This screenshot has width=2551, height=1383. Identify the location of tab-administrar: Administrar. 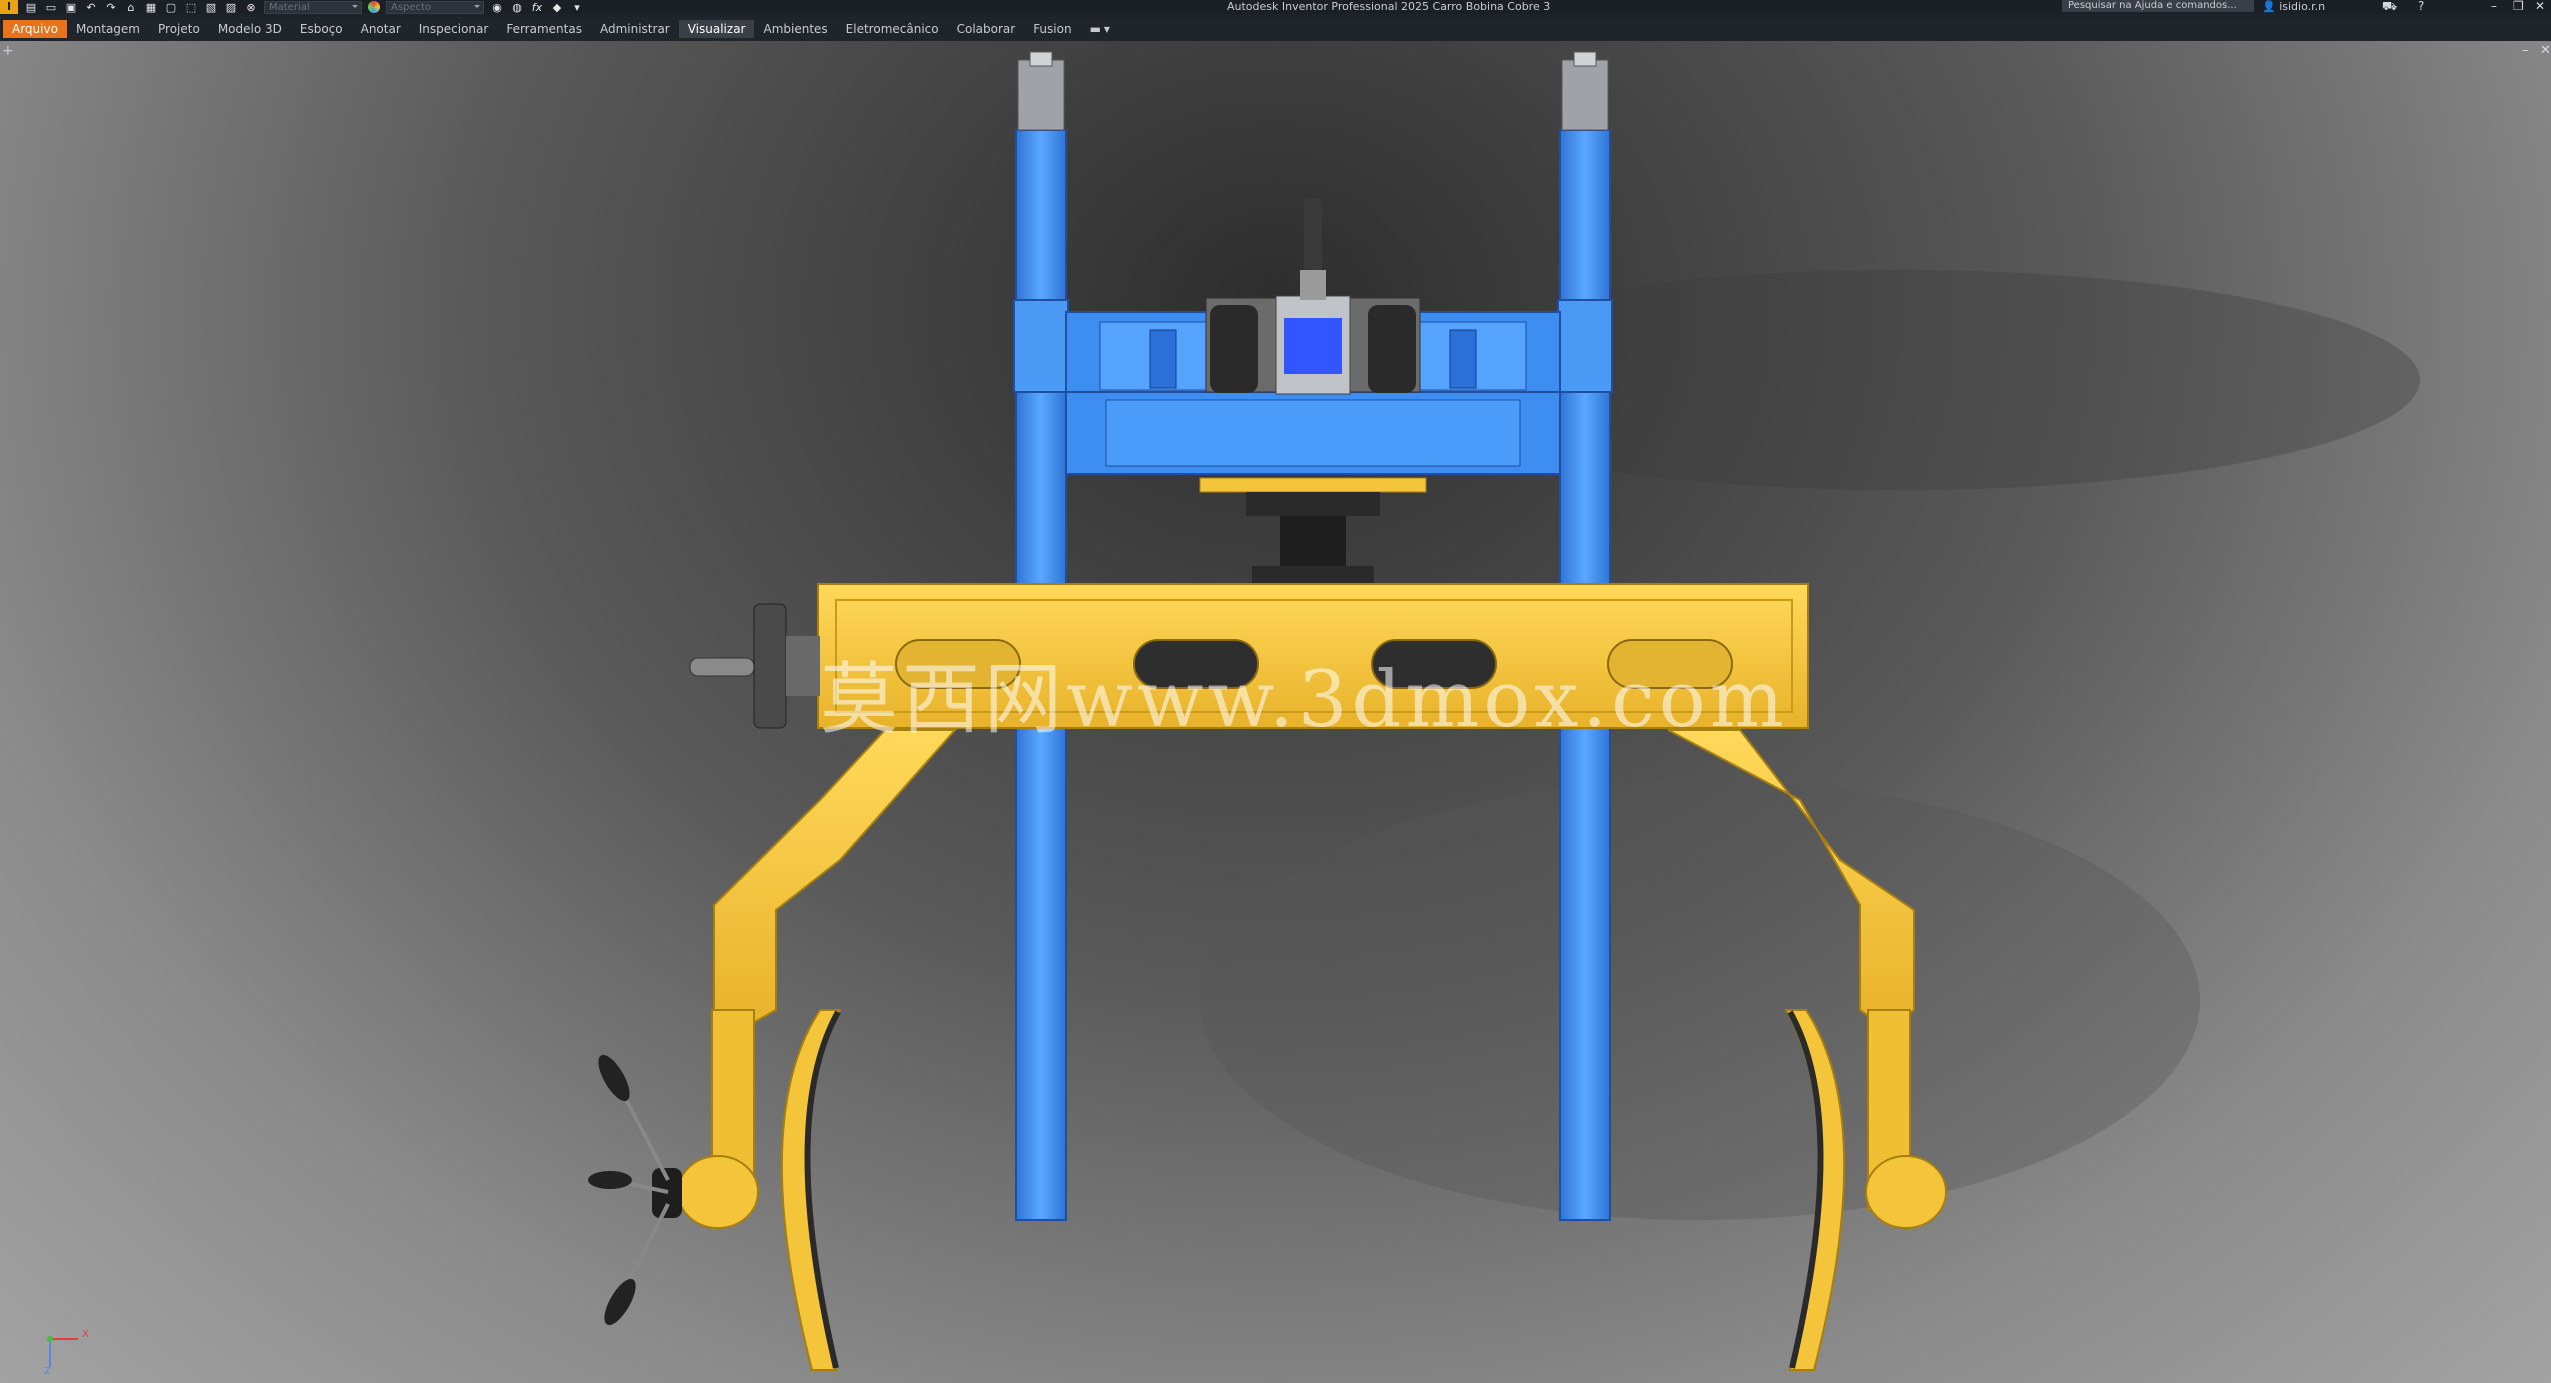
(635, 29).